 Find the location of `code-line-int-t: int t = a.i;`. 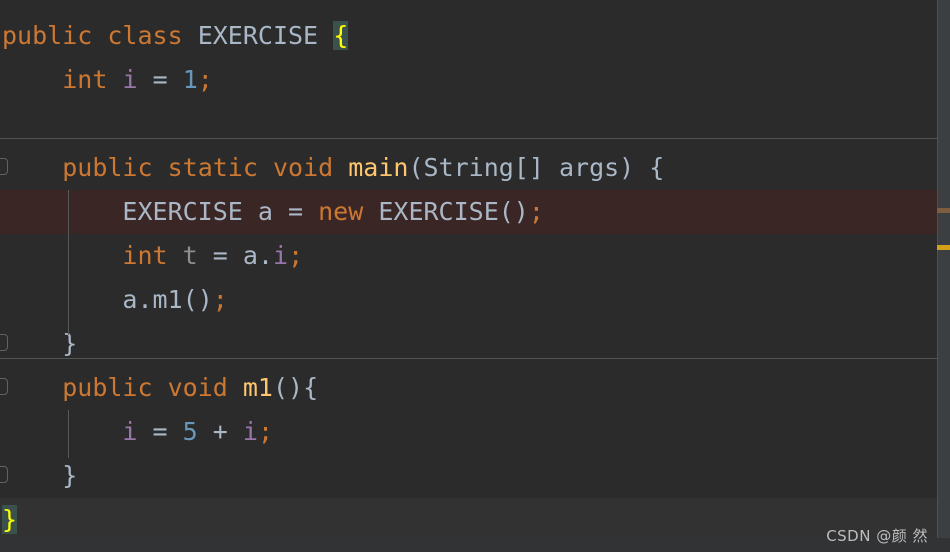

code-line-int-t: int t = a.i; is located at coordinates (468, 256).